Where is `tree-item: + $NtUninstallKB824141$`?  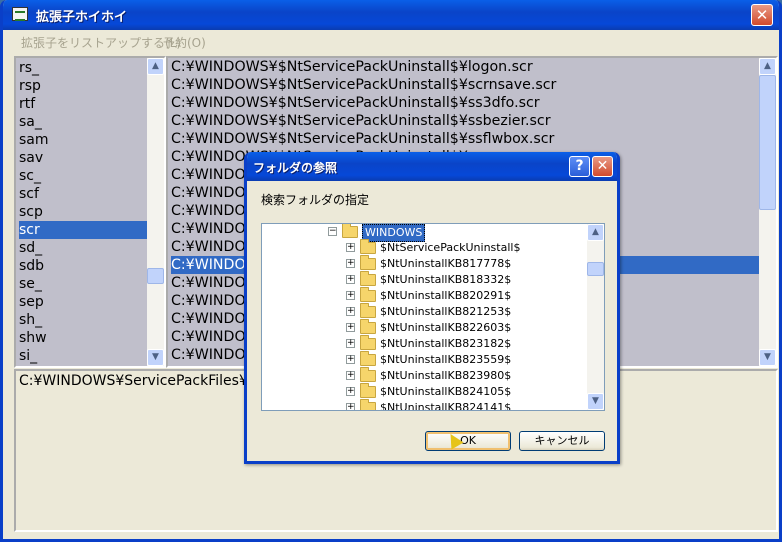
tree-item: + $NtUninstallKB824141$ is located at coordinates (425, 405).